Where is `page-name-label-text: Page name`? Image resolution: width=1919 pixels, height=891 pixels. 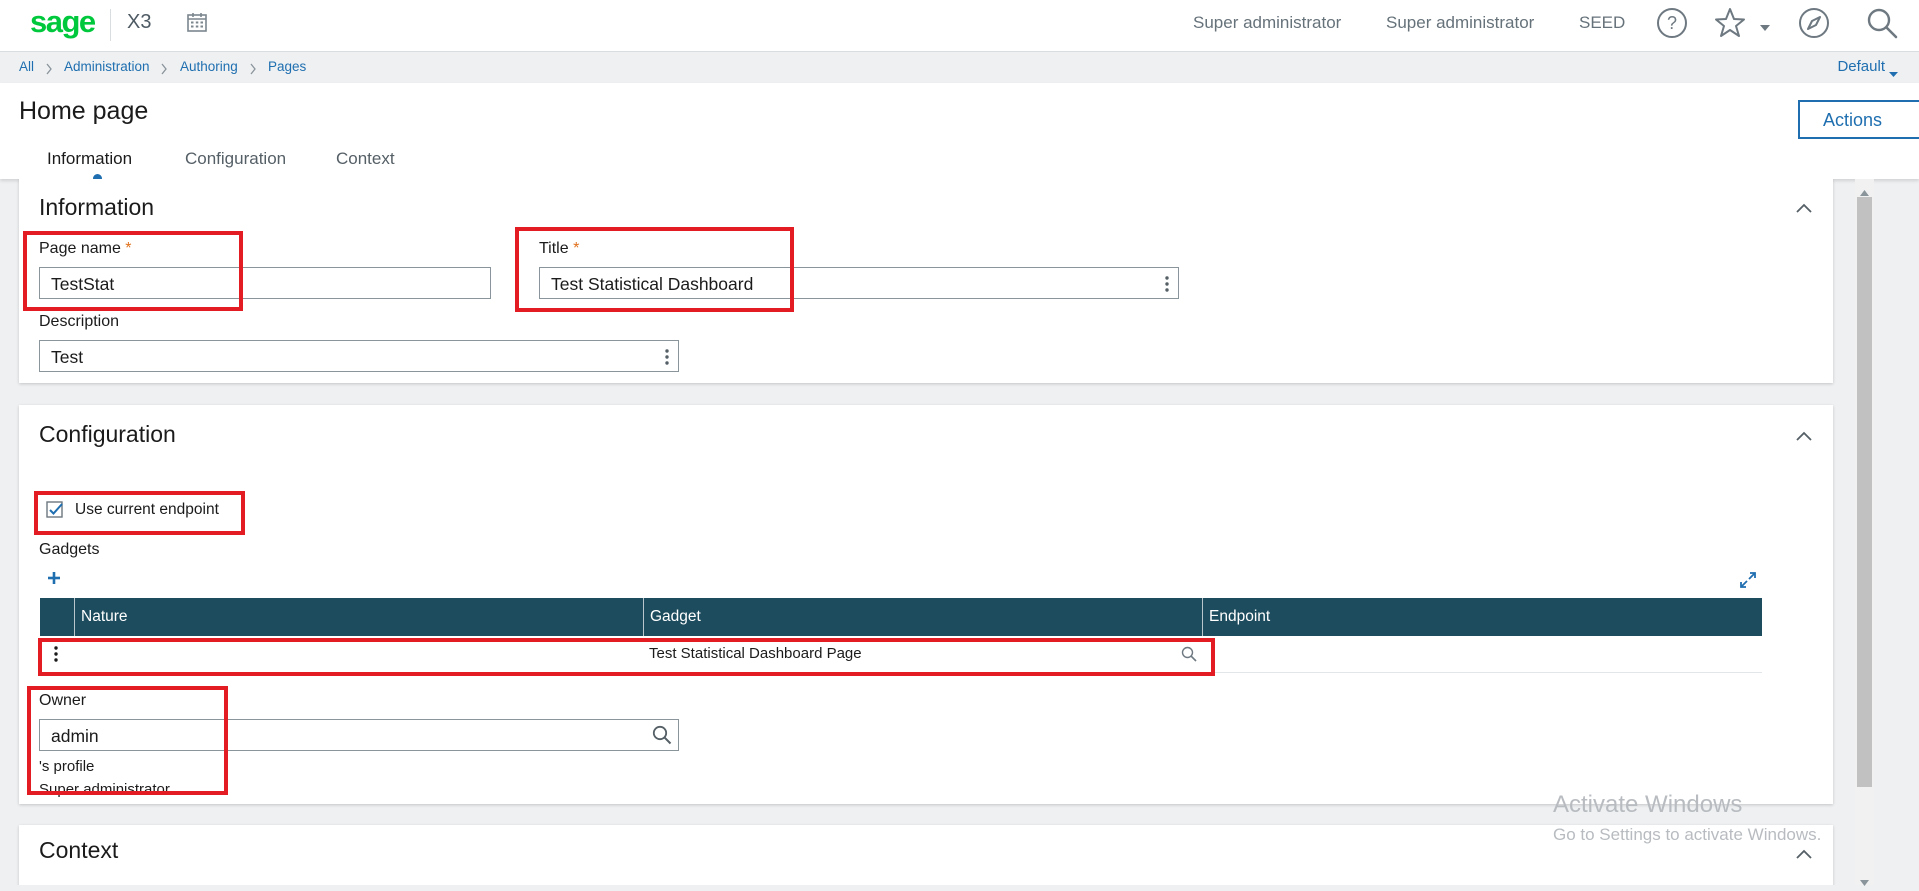
page-name-label-text: Page name is located at coordinates (80, 248).